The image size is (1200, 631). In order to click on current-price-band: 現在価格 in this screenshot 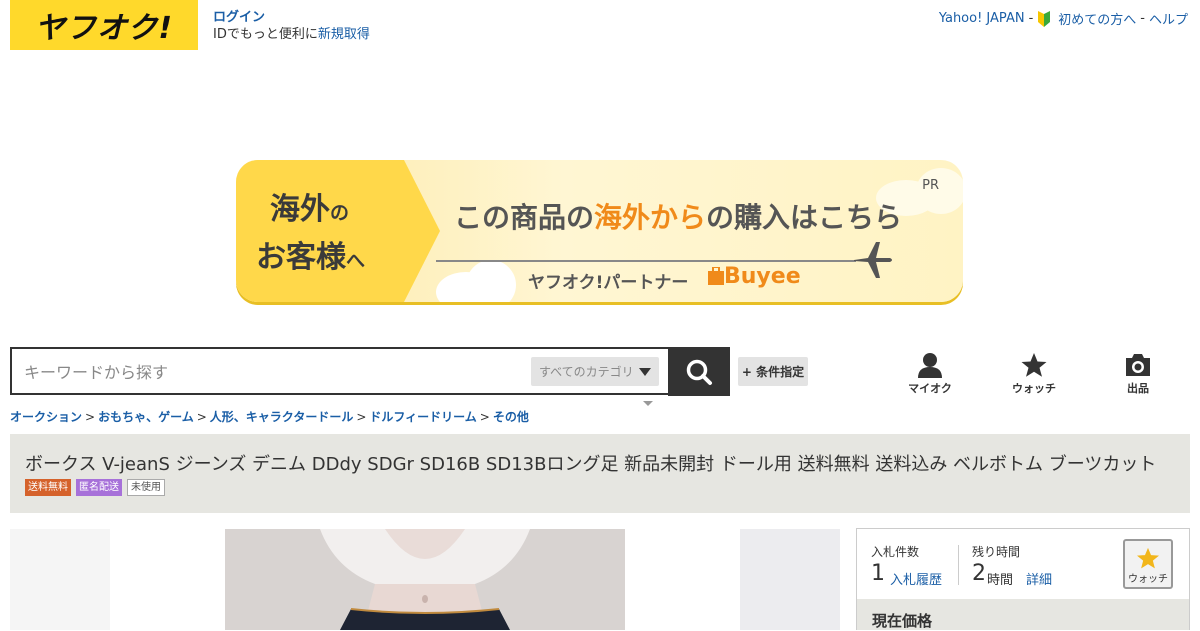, I will do `click(1023, 614)`.